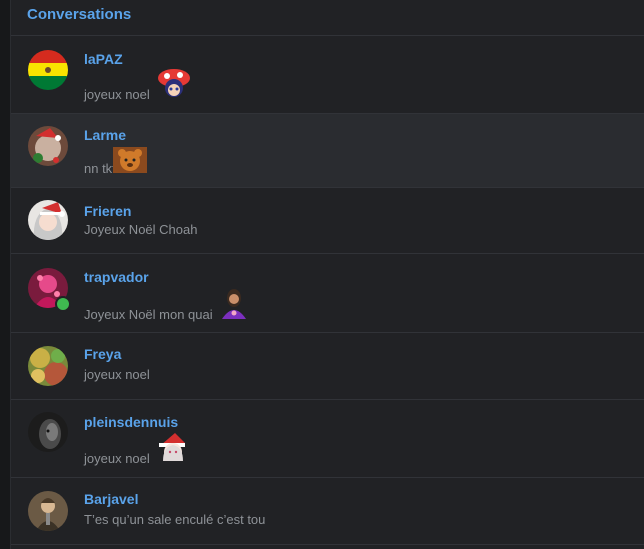 This screenshot has height=549, width=644. I want to click on contact-name: trapvador, so click(116, 277).